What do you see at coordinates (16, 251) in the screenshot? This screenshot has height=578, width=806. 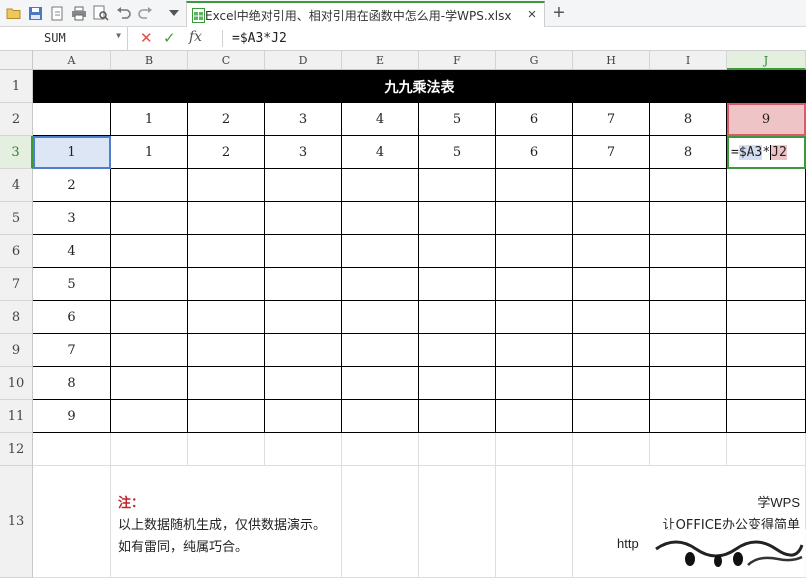 I see `row-header-6: 6` at bounding box center [16, 251].